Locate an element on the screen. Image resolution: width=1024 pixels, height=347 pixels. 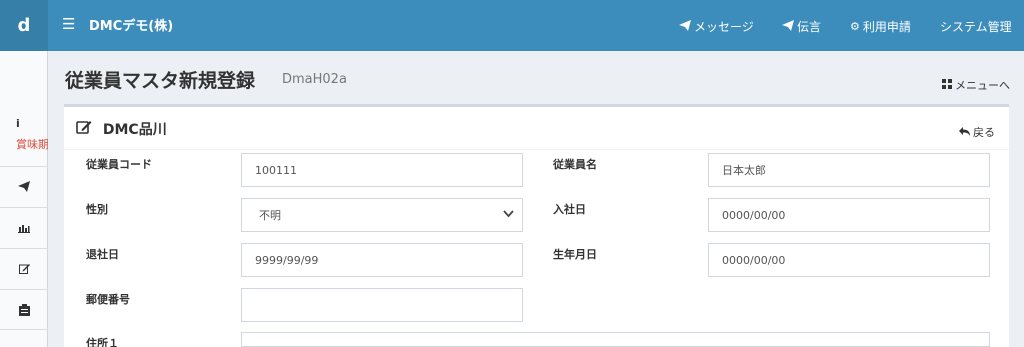
retire-date-input: 9999/99/99 is located at coordinates (382, 260).